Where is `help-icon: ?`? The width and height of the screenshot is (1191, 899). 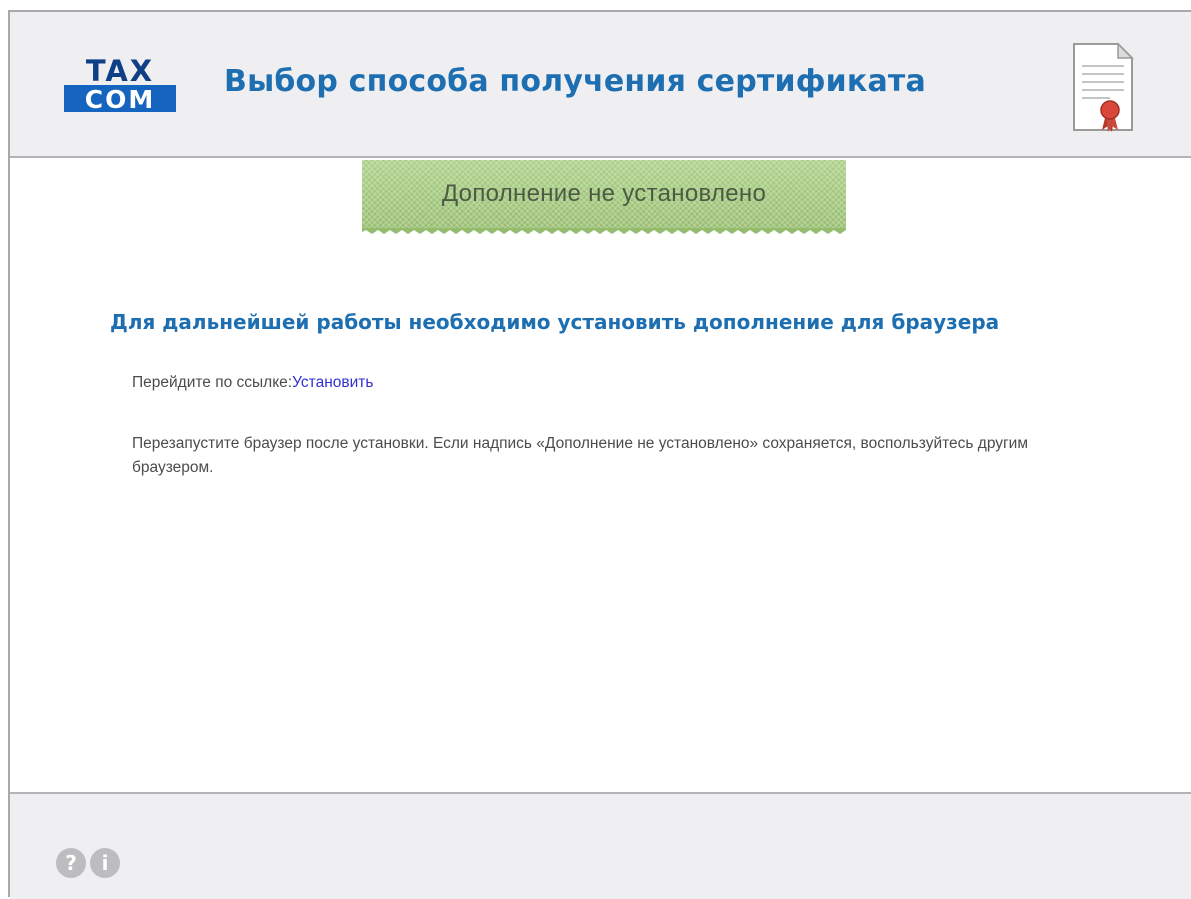 help-icon: ? is located at coordinates (71, 863).